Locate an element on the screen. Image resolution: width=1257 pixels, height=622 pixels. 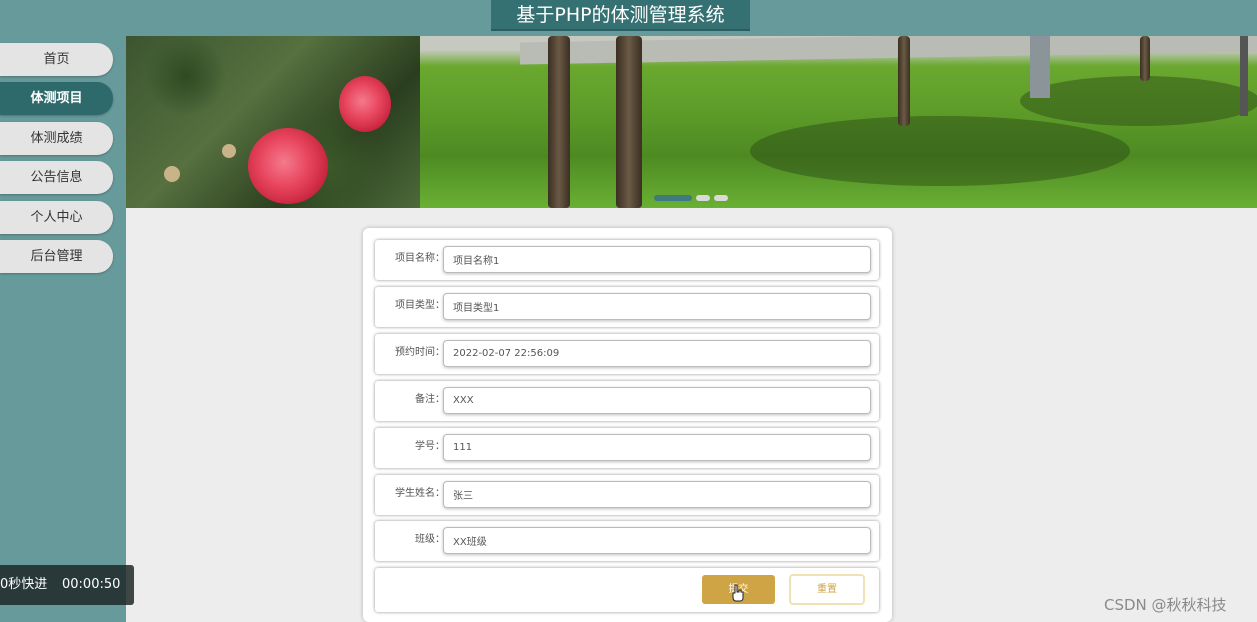
form-row-class: 班级： is located at coordinates (627, 541).